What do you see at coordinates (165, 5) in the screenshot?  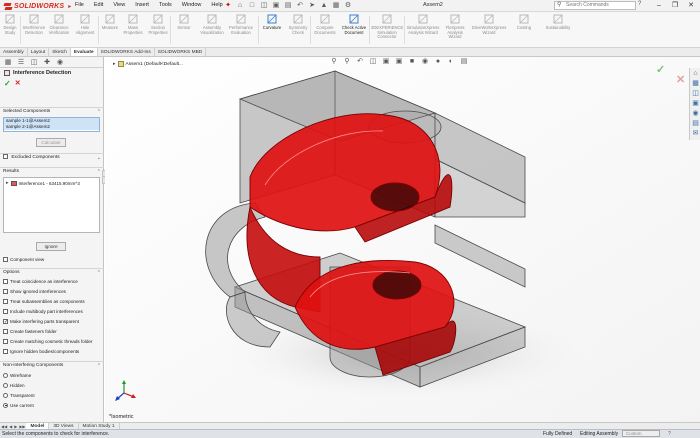 I see `menu-tools: Tools` at bounding box center [165, 5].